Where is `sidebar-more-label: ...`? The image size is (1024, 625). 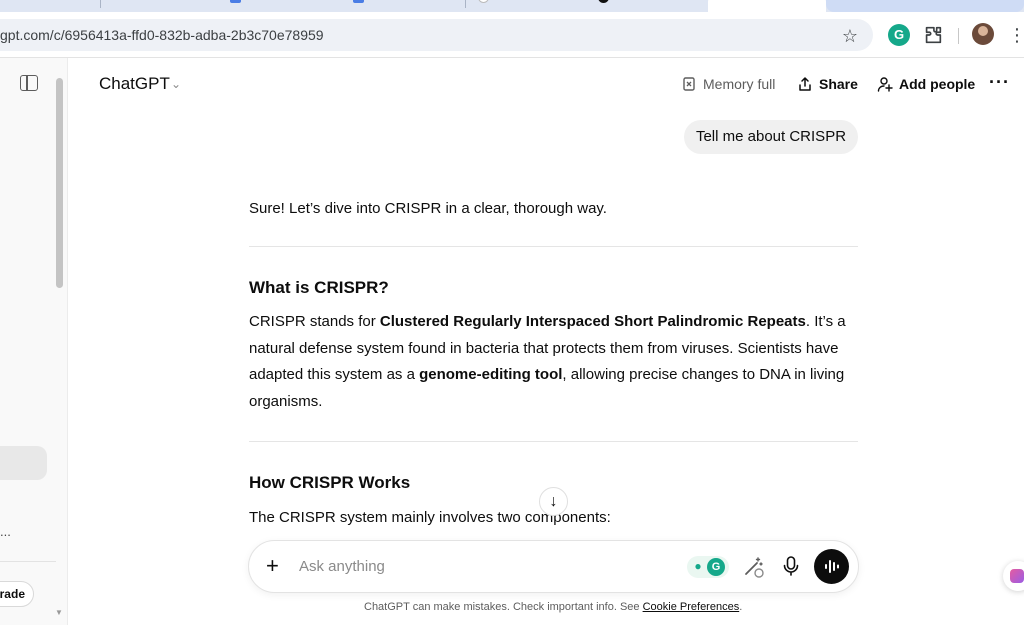
sidebar-more-label: ... is located at coordinates (5, 531).